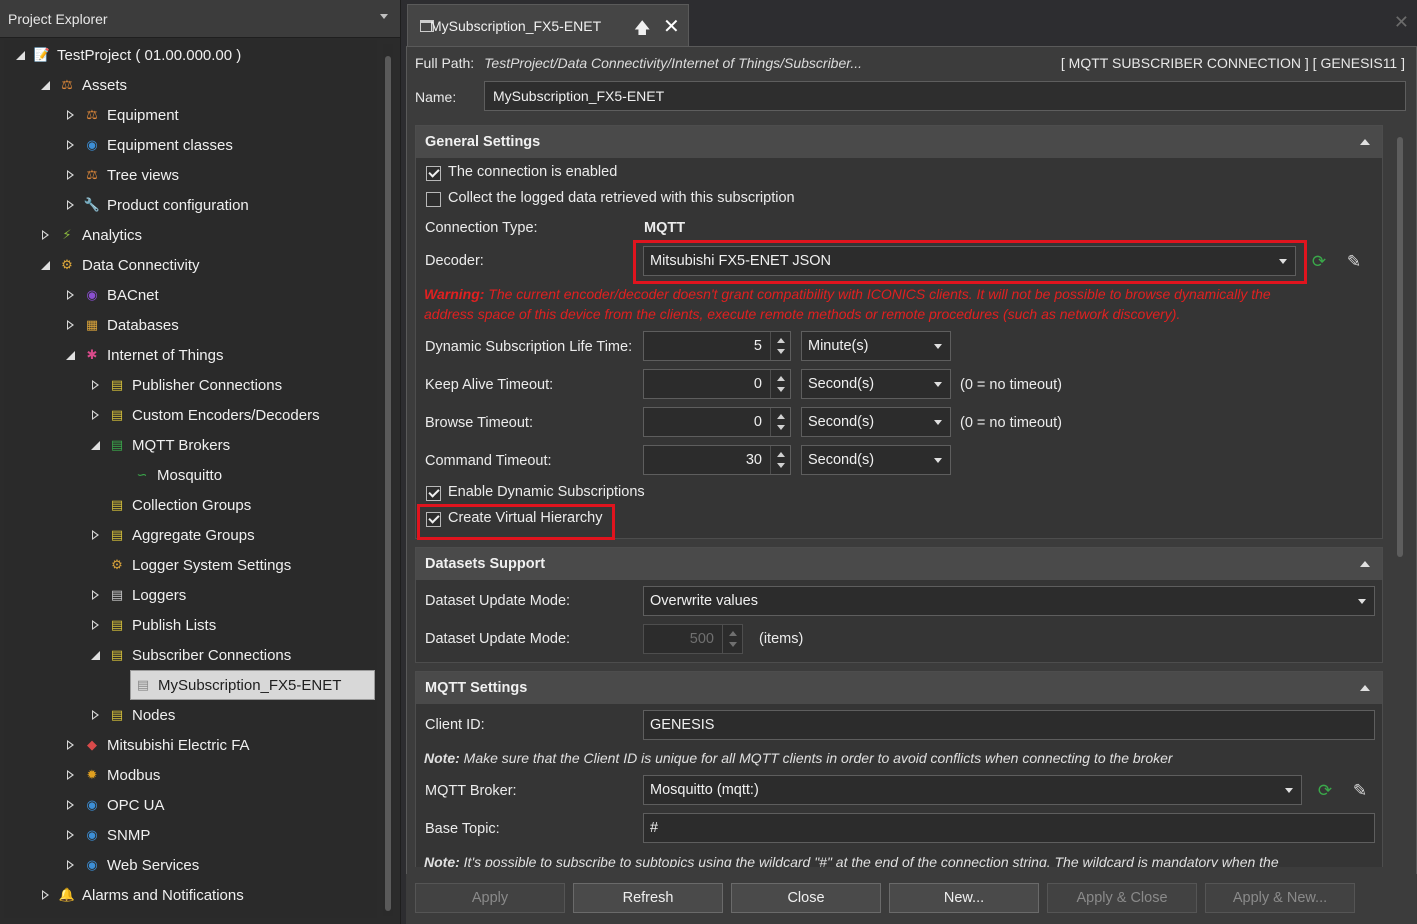 The width and height of the screenshot is (1417, 924). What do you see at coordinates (113, 805) in the screenshot?
I see `tree-item: ◉ OPC UA` at bounding box center [113, 805].